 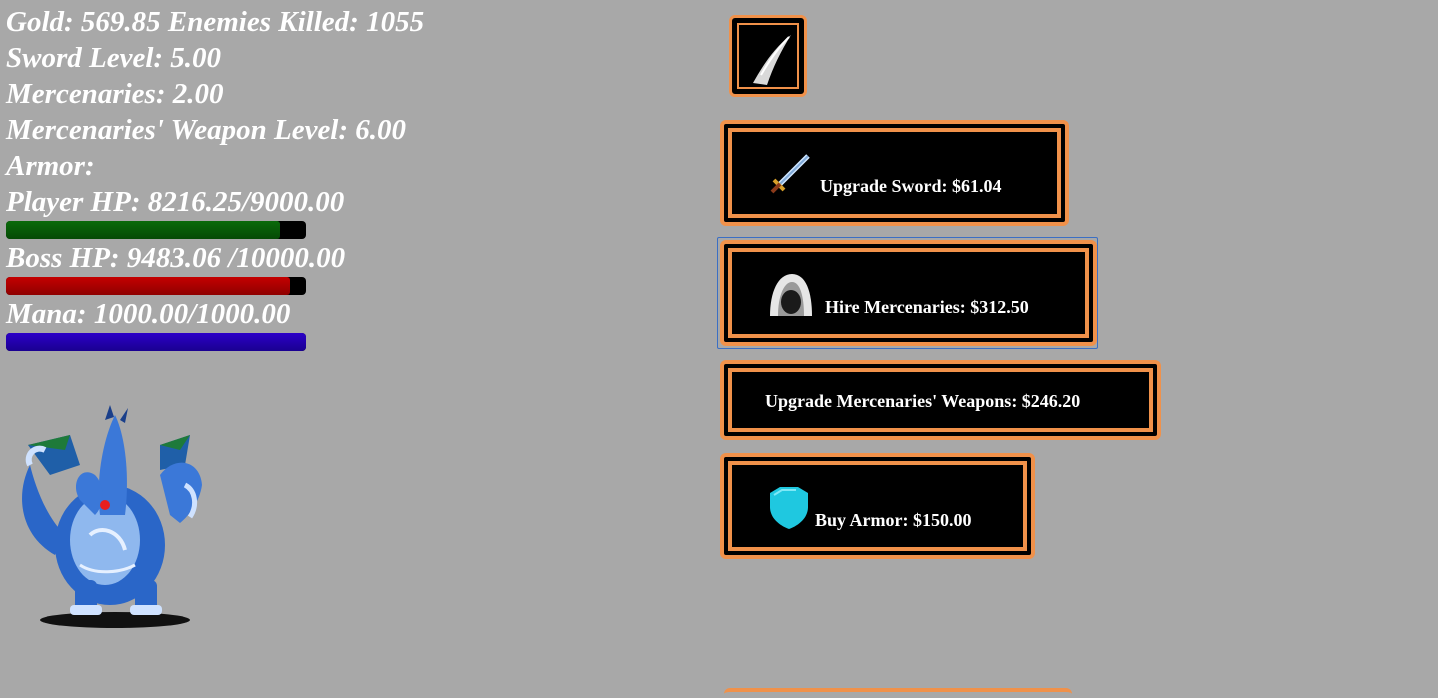 I want to click on upgrade-sword-label: Upgrade Sword: $61.04, so click(x=911, y=186).